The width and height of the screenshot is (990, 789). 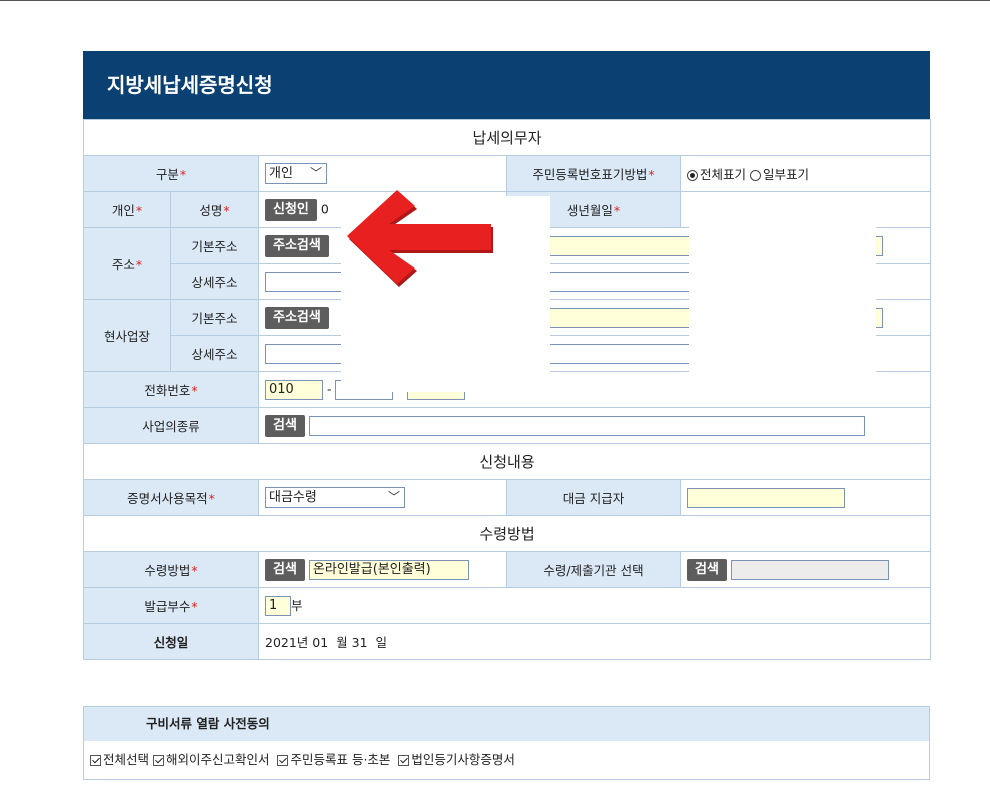 What do you see at coordinates (297, 245) in the screenshot?
I see `address-search-button: 주소검색` at bounding box center [297, 245].